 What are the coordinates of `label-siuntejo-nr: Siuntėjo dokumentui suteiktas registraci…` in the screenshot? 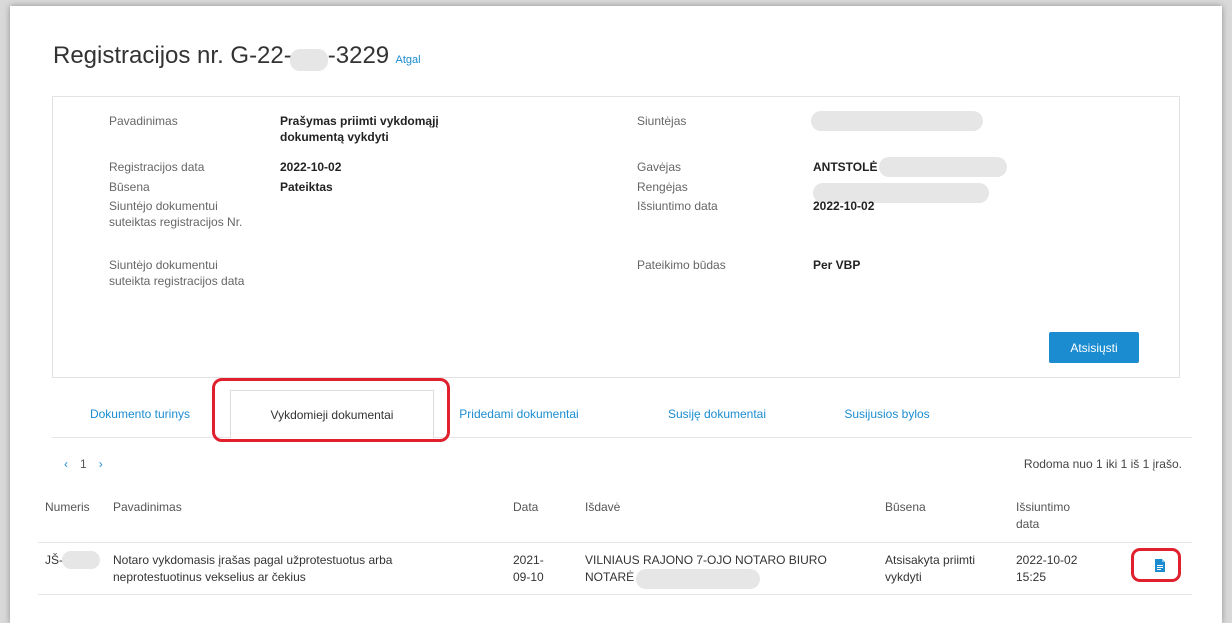 It's located at (176, 214).